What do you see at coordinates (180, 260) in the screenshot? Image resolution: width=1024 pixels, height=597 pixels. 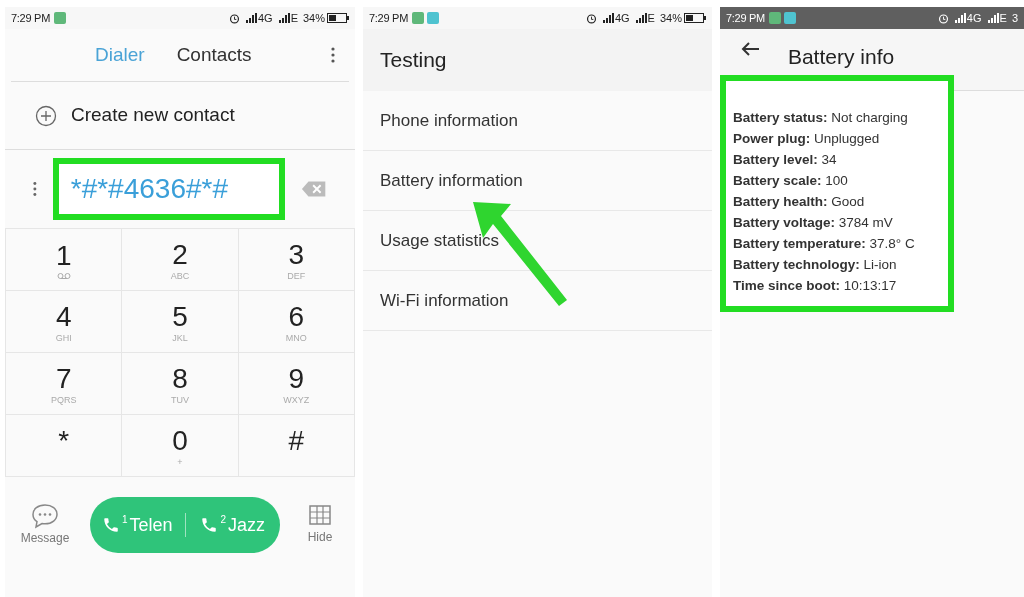 I see `dial-key: 2 ABC` at bounding box center [180, 260].